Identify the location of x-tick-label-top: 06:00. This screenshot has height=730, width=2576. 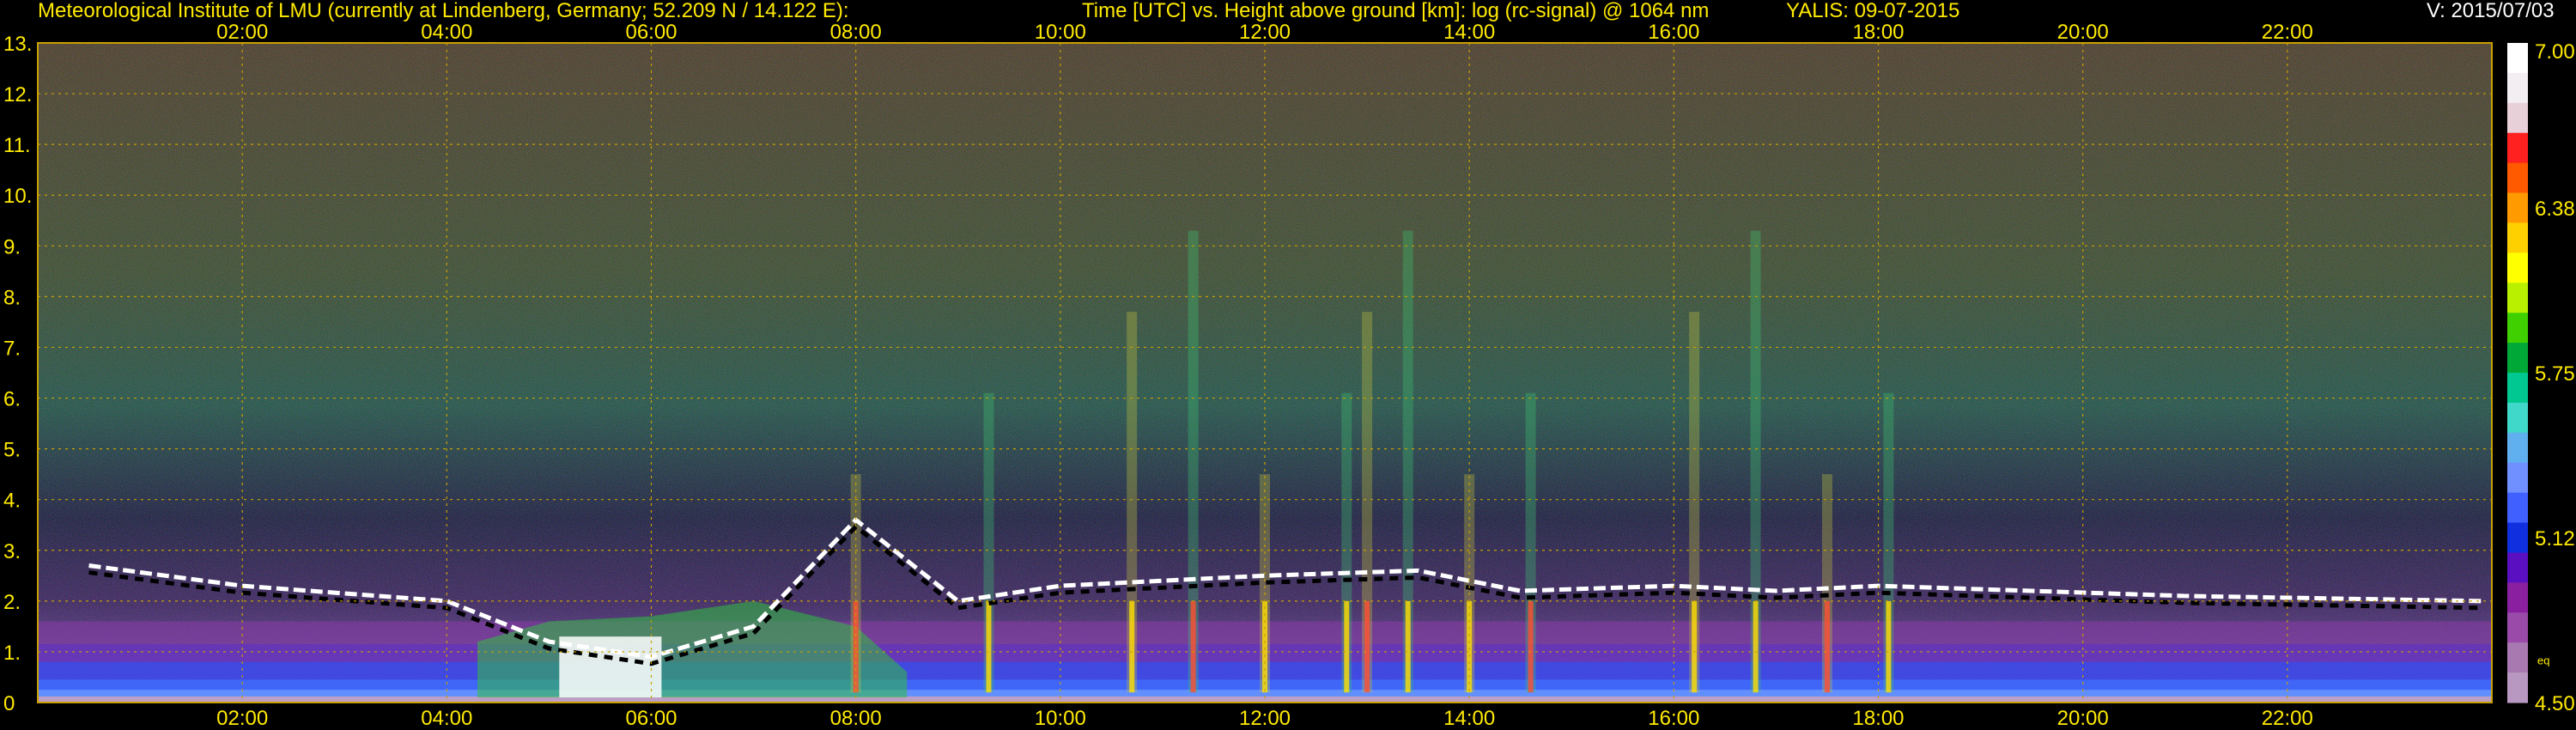
(651, 32).